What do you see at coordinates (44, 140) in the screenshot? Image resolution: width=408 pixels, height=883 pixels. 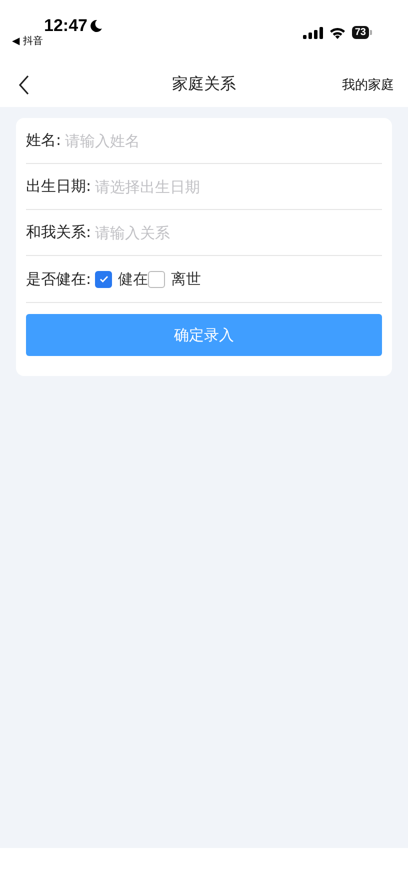 I see `field-label: 姓名:` at bounding box center [44, 140].